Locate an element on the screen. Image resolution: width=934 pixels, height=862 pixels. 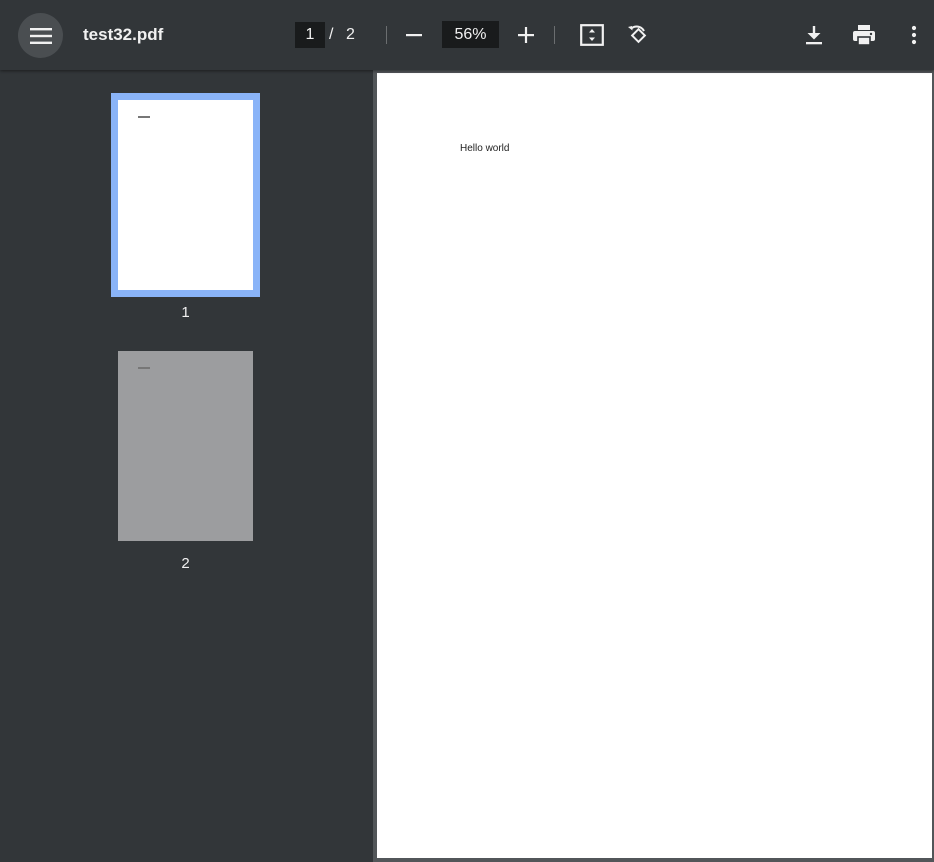
menu-button is located at coordinates (40, 35).